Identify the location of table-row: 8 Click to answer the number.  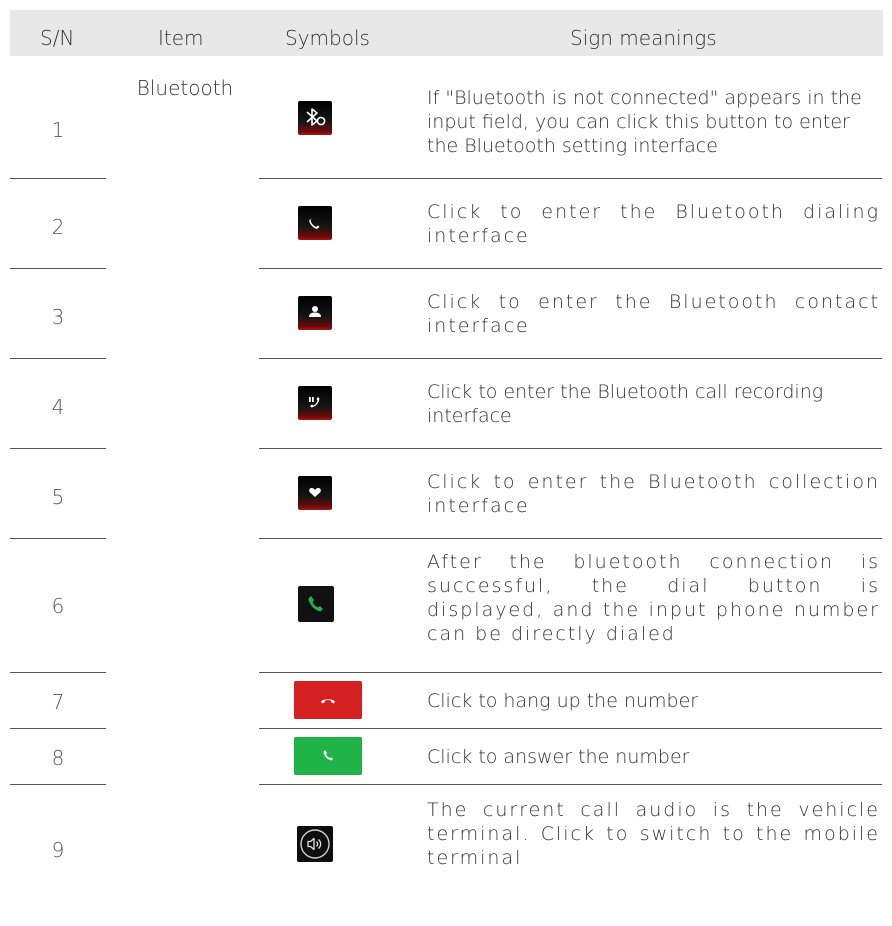
(446, 756).